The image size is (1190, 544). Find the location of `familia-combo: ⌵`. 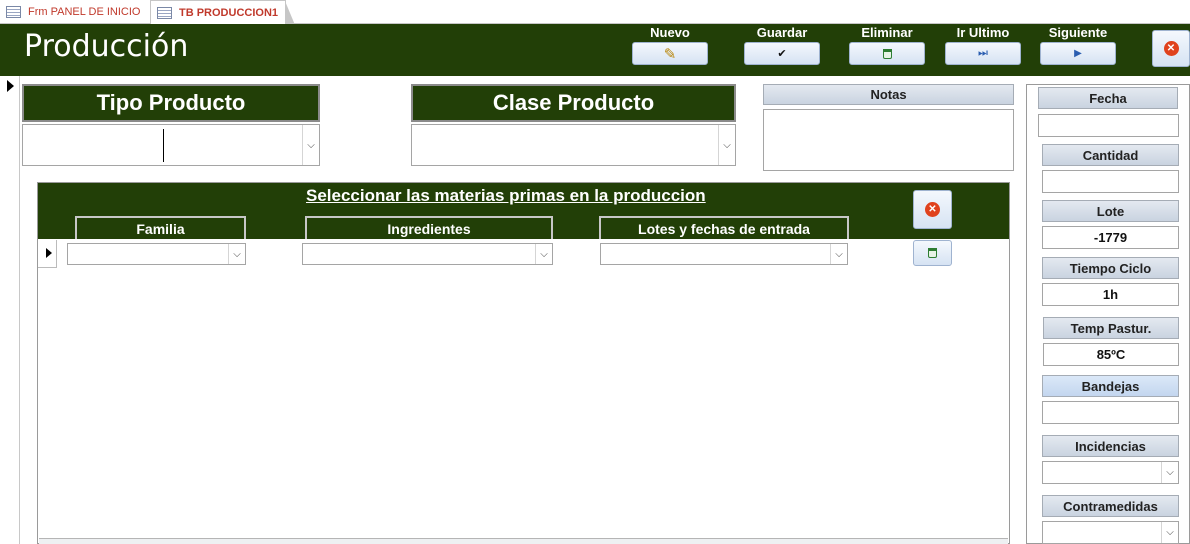

familia-combo: ⌵ is located at coordinates (156, 254).